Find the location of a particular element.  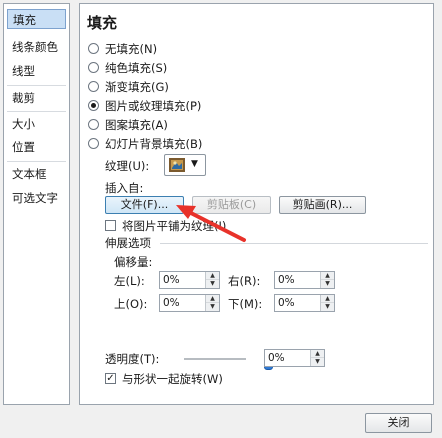

close-button: 关闭 is located at coordinates (398, 423).